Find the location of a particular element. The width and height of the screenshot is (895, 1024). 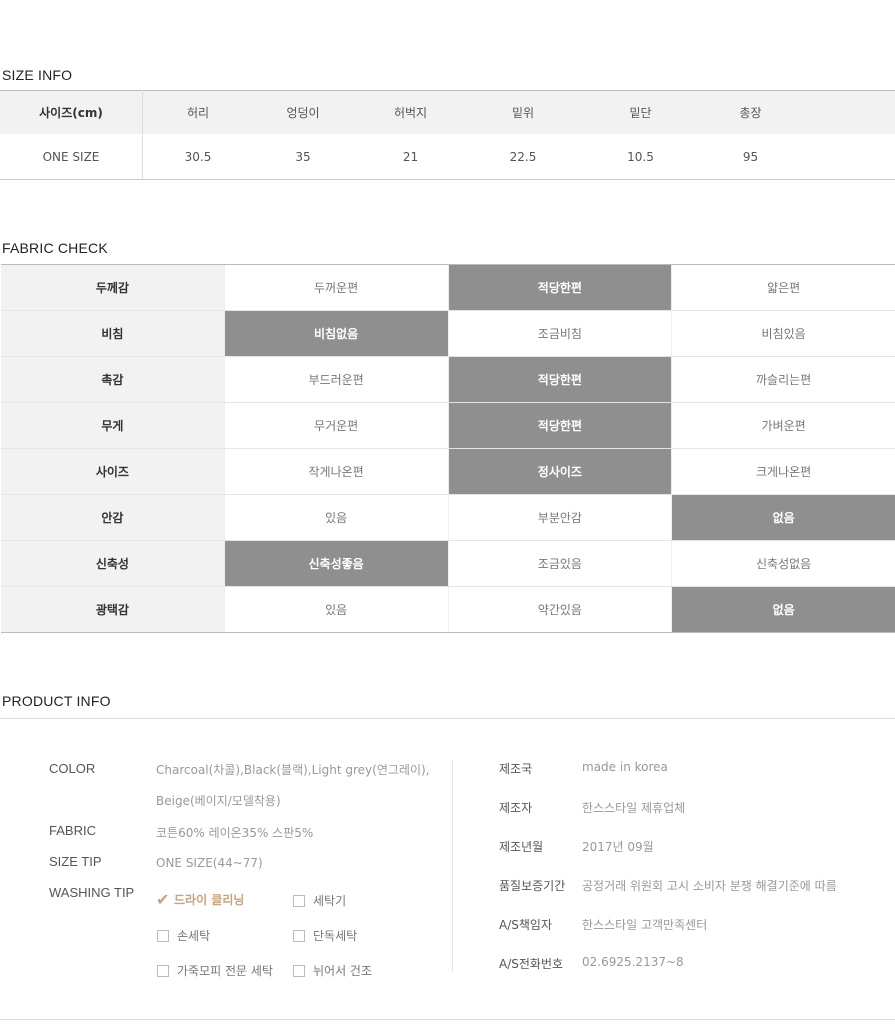

size-cell: ONE SIZE is located at coordinates (71, 157).